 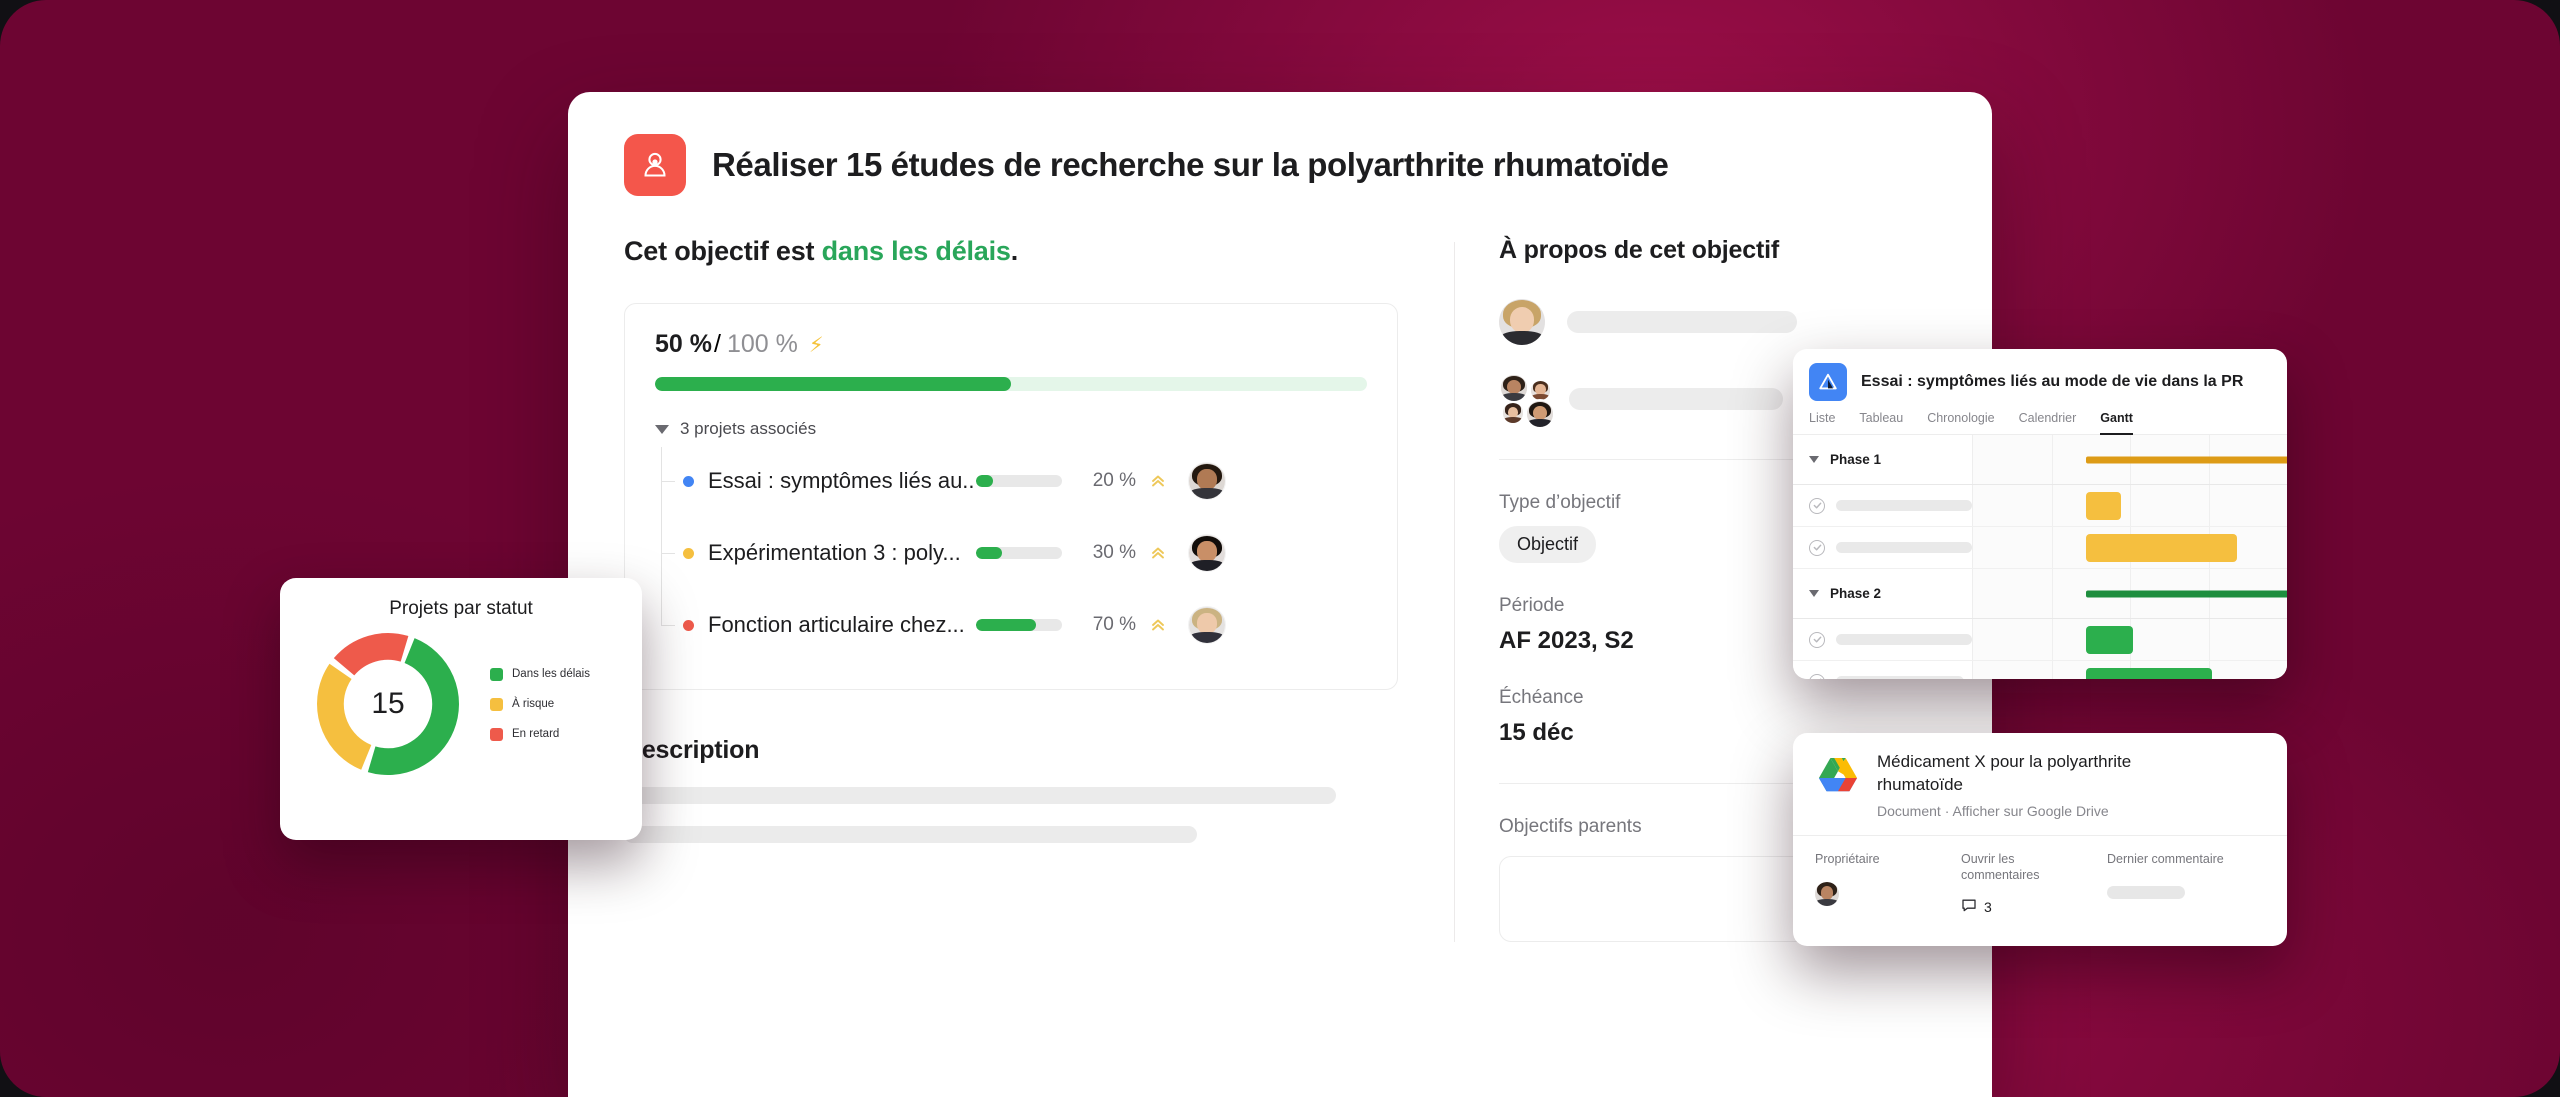 I want to click on member-avatar-group, so click(x=1528, y=401).